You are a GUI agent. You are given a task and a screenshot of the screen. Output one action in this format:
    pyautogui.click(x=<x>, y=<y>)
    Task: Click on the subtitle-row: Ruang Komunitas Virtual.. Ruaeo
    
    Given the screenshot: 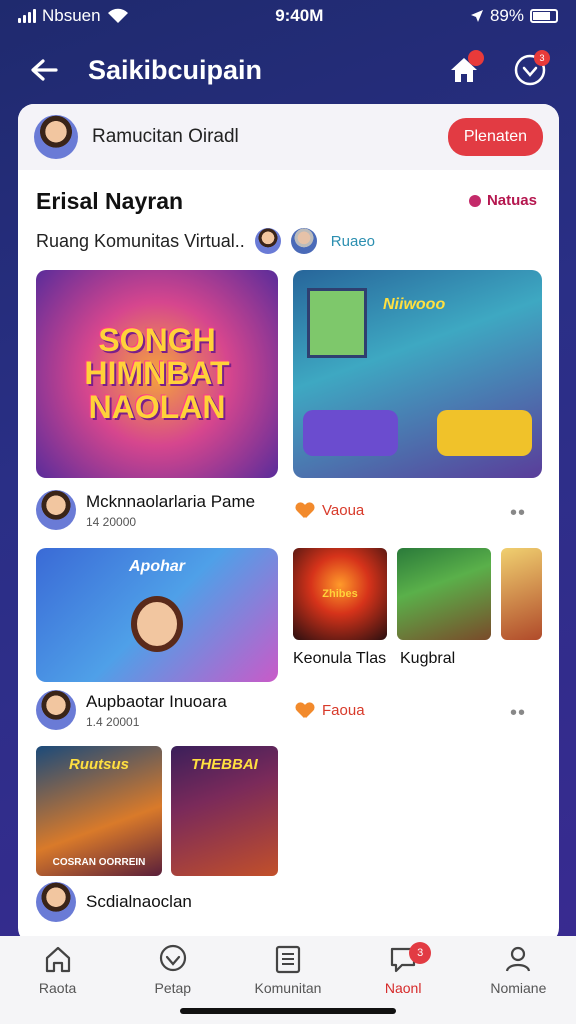 What is the action you would take?
    pyautogui.click(x=205, y=241)
    